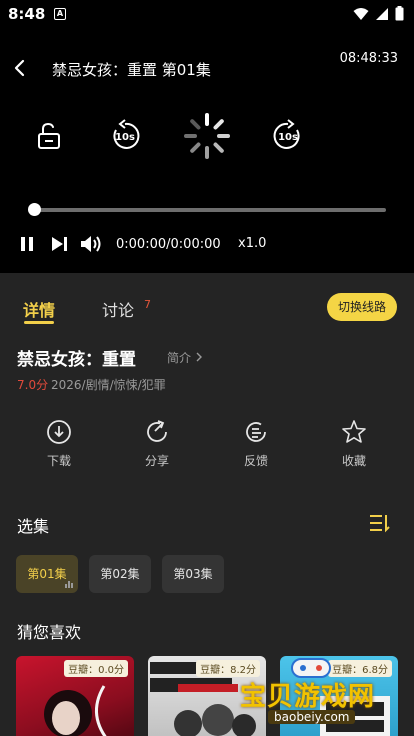 This screenshot has width=414, height=736. I want to click on recommend-title: 猜您喜欢, so click(49, 632).